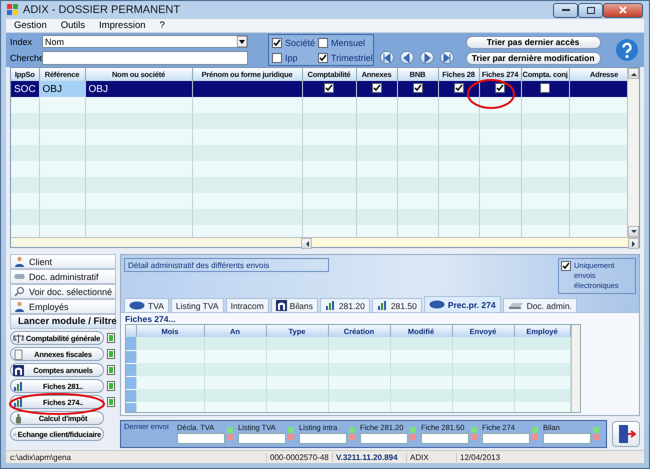 The image size is (650, 469). I want to click on minimize-button, so click(565, 10).